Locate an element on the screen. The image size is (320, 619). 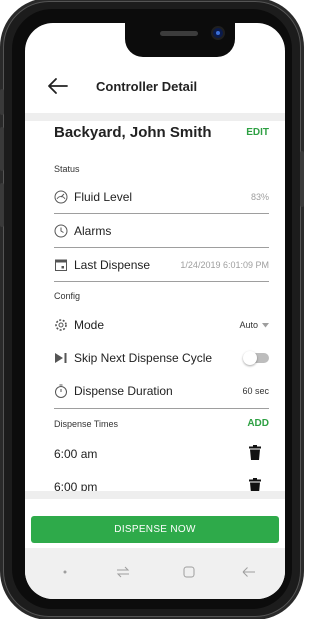
timer-icon is located at coordinates (61, 391).